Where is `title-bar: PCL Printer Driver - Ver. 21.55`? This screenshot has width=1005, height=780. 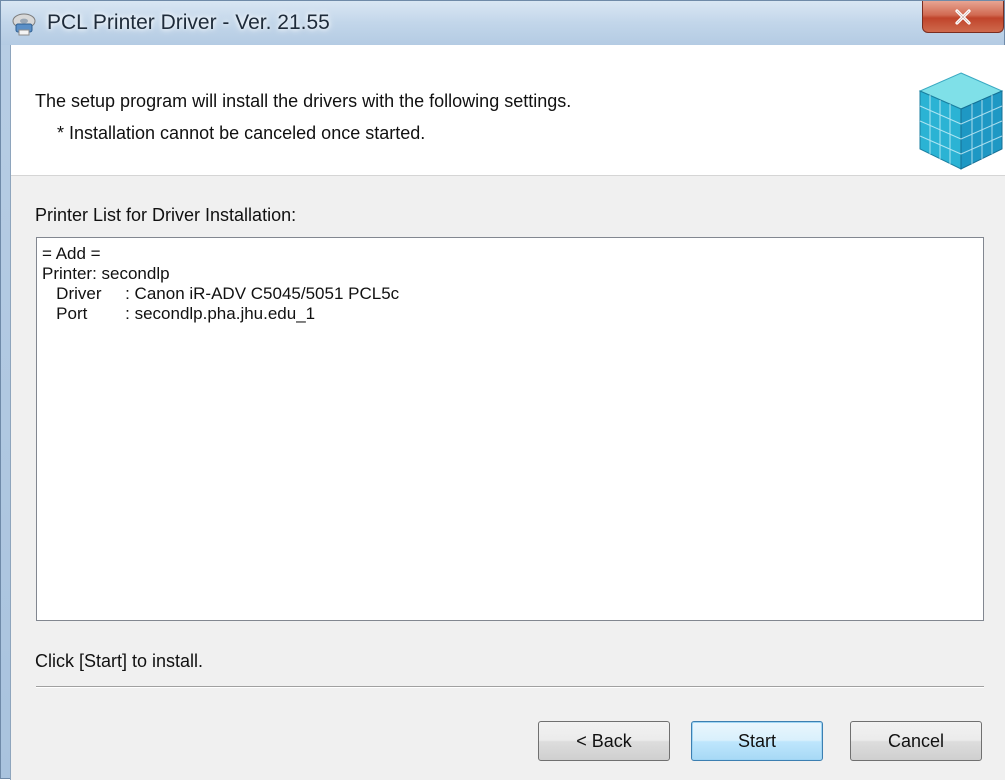
title-bar: PCL Printer Driver - Ver. 21.55 is located at coordinates (502, 23).